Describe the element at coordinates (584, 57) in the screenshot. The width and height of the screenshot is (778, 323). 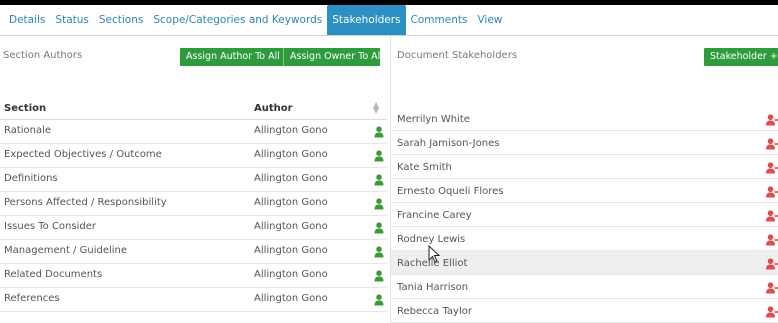
I see `document-stakeholders-header: Document Stakeholders Stakeholder +` at that location.